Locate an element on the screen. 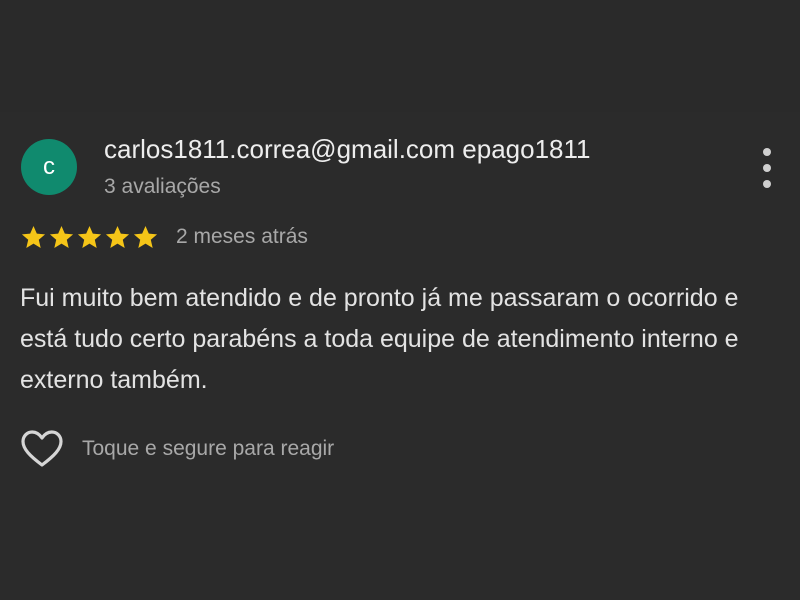 The width and height of the screenshot is (800, 600). avatar: c is located at coordinates (49, 167).